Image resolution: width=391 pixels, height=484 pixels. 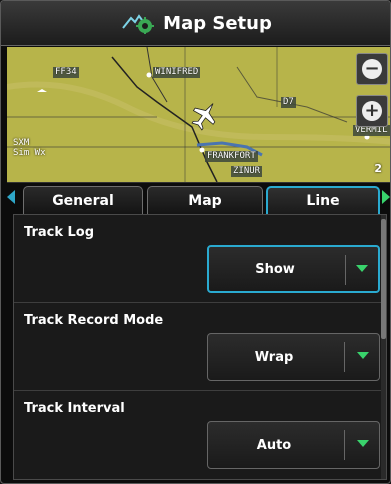 I want to click on tab-scroll-right-icon, so click(x=386, y=197).